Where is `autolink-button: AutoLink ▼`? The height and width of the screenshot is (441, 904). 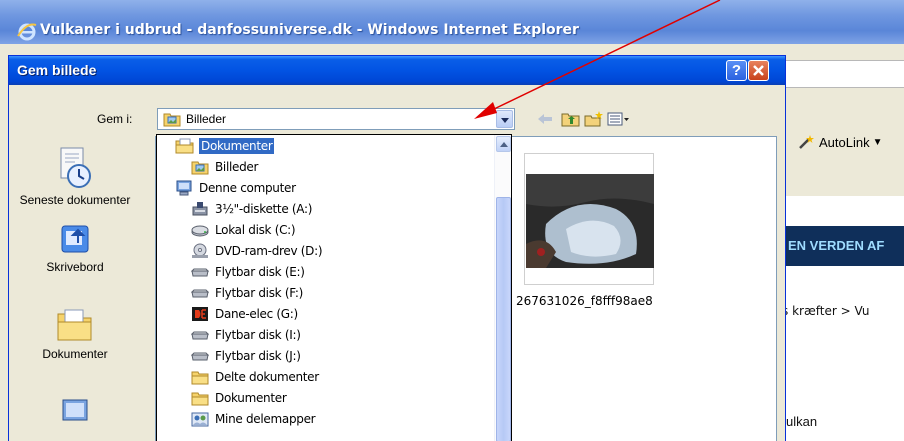 autolink-button: AutoLink ▼ is located at coordinates (840, 142).